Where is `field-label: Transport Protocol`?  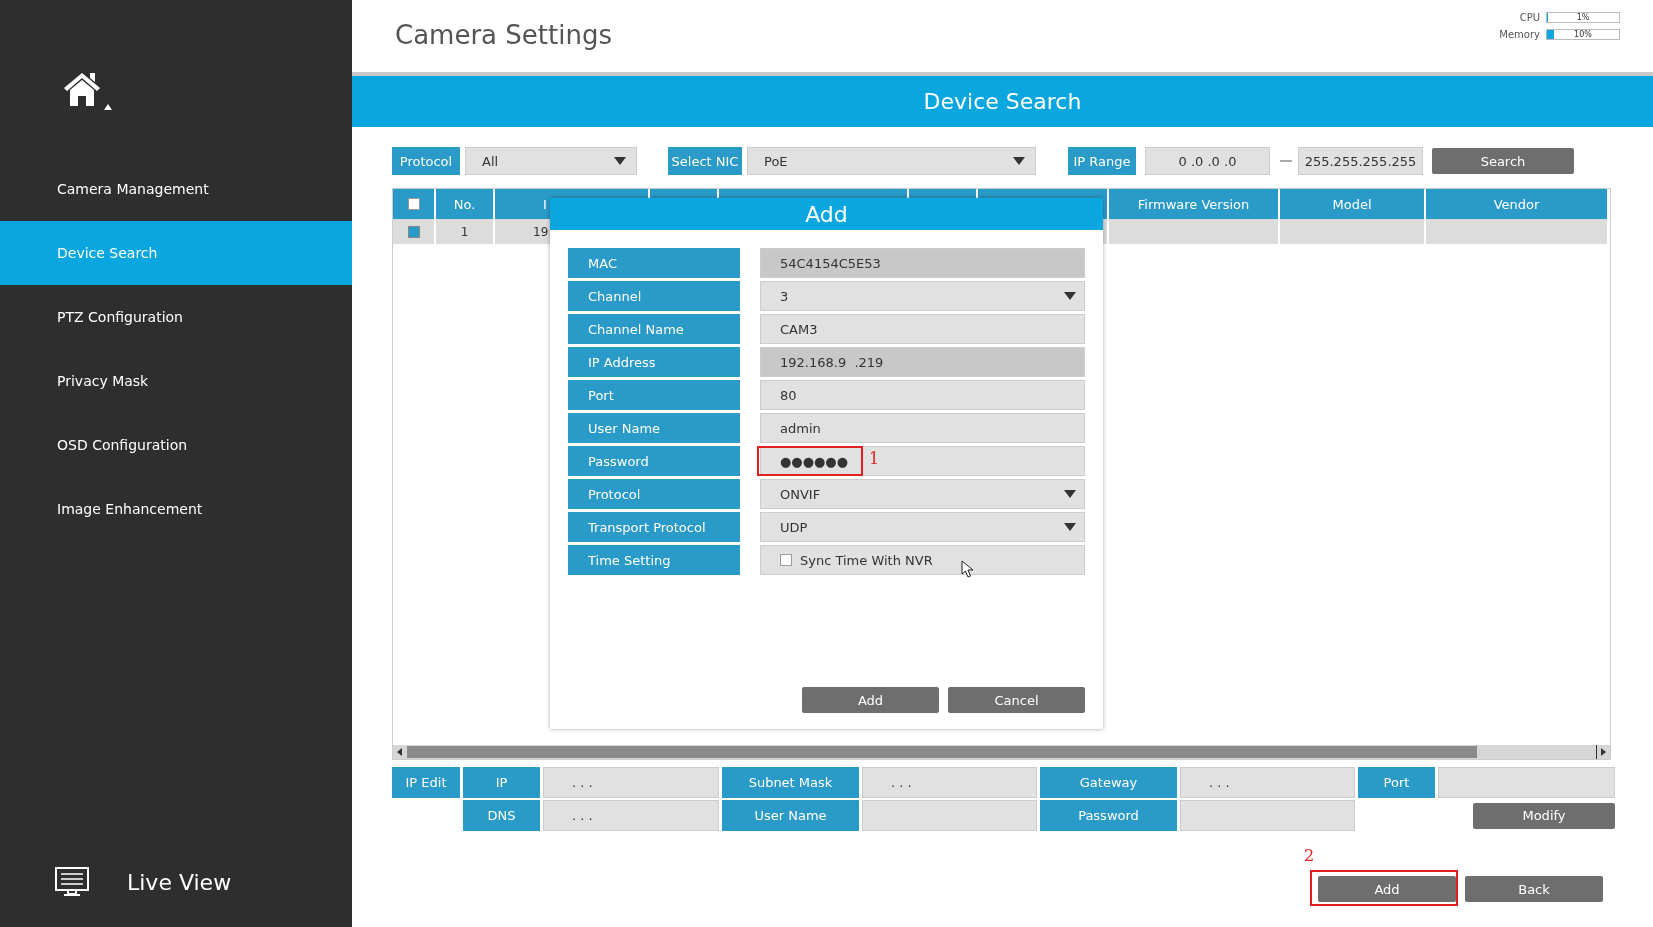 field-label: Transport Protocol is located at coordinates (654, 527).